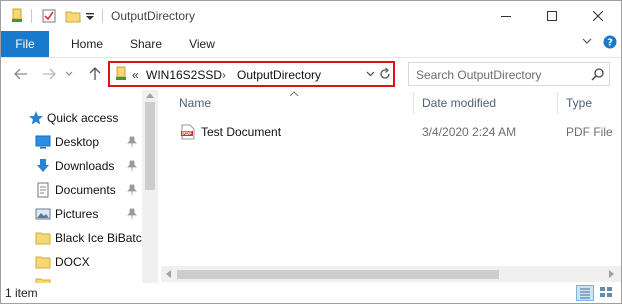 The width and height of the screenshot is (622, 304). I want to click on file-date-modified: 3/4/2020 2:24 AM, so click(469, 132).